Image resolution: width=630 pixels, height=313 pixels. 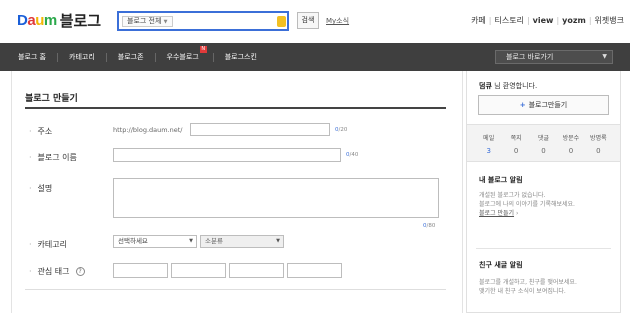 What do you see at coordinates (571, 138) in the screenshot?
I see `stat-label: 방문수` at bounding box center [571, 138].